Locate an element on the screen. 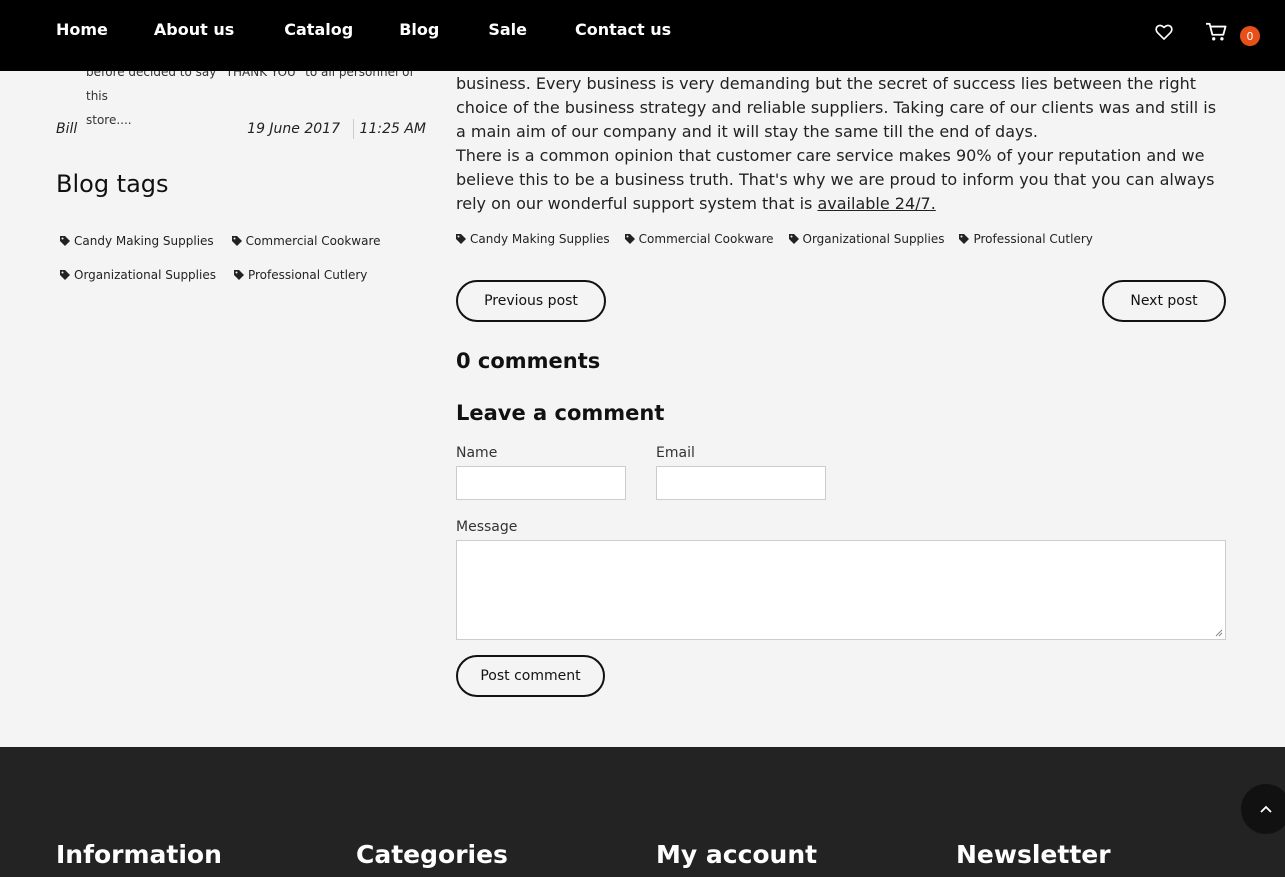 The image size is (1285, 877). chevron-up-icon is located at coordinates (1266, 809).